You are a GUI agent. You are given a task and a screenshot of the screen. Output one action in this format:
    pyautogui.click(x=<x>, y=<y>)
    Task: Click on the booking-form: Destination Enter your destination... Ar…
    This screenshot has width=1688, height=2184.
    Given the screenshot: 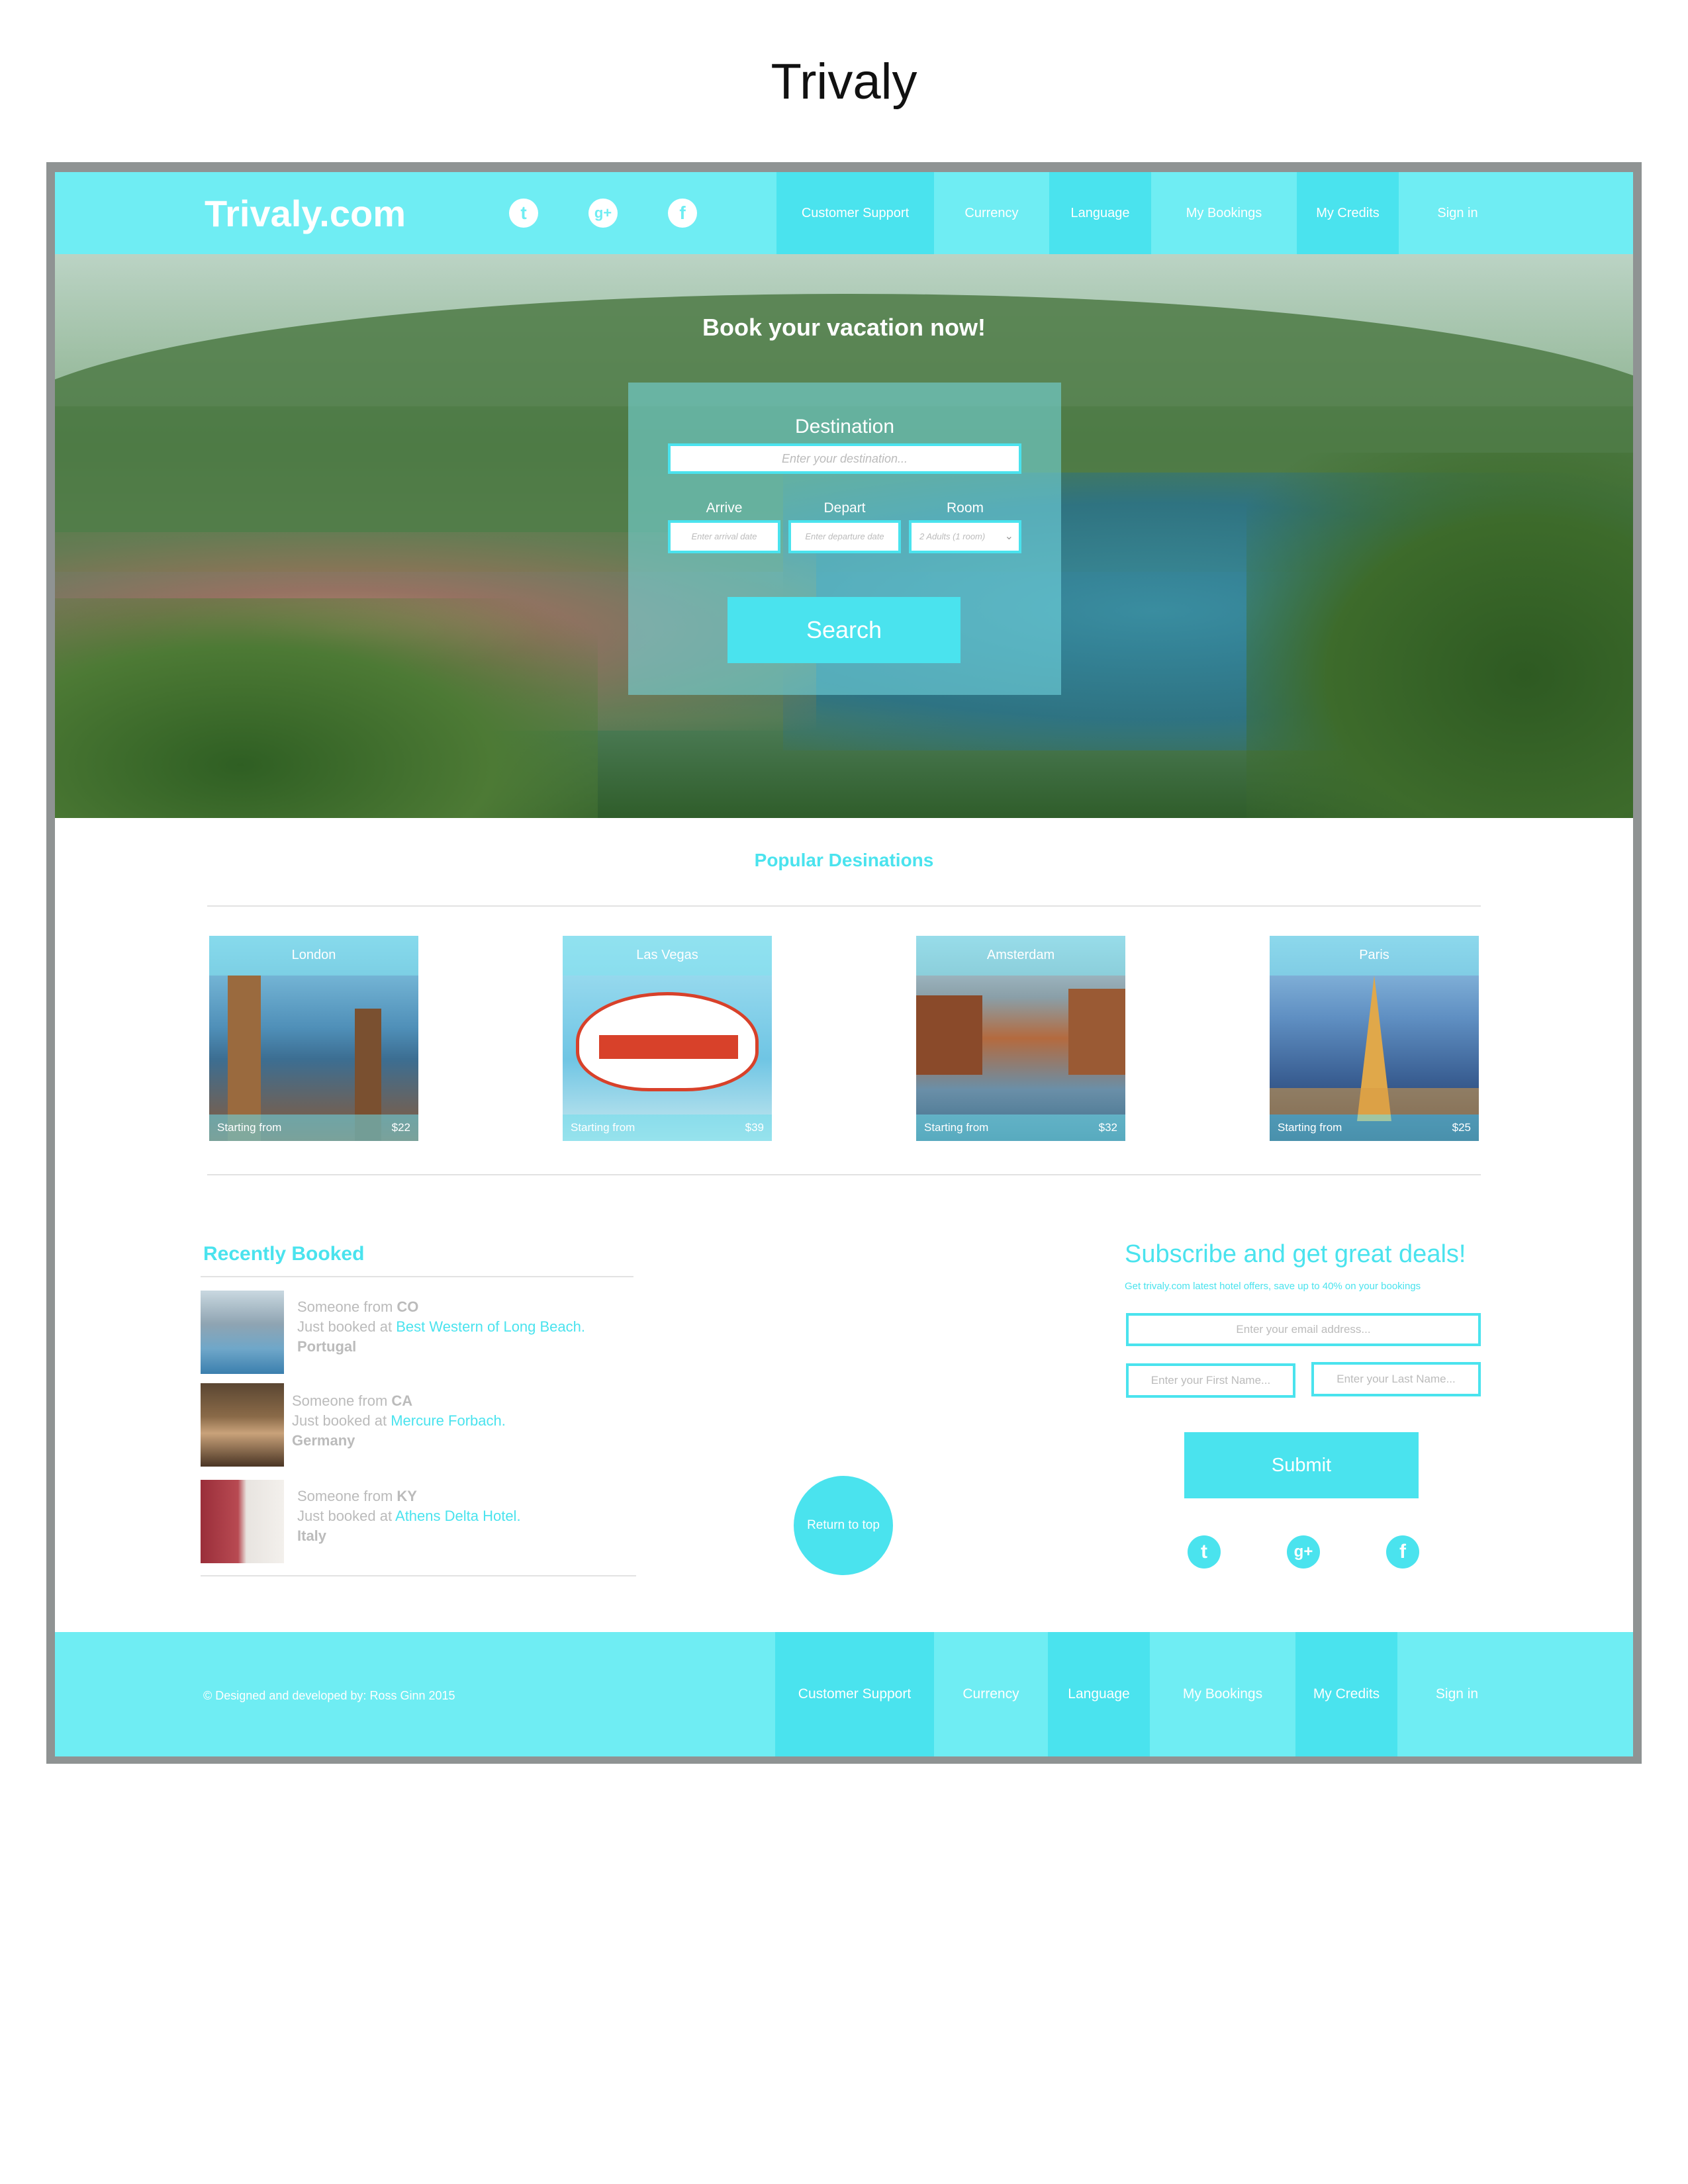 What is the action you would take?
    pyautogui.click(x=844, y=539)
    